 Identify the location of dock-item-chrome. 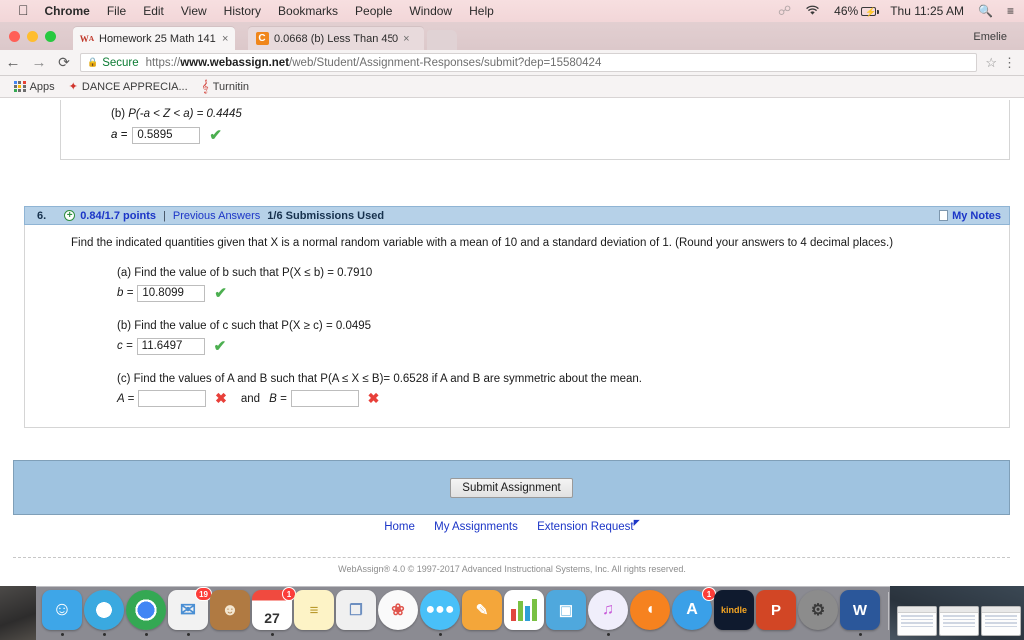
(146, 613).